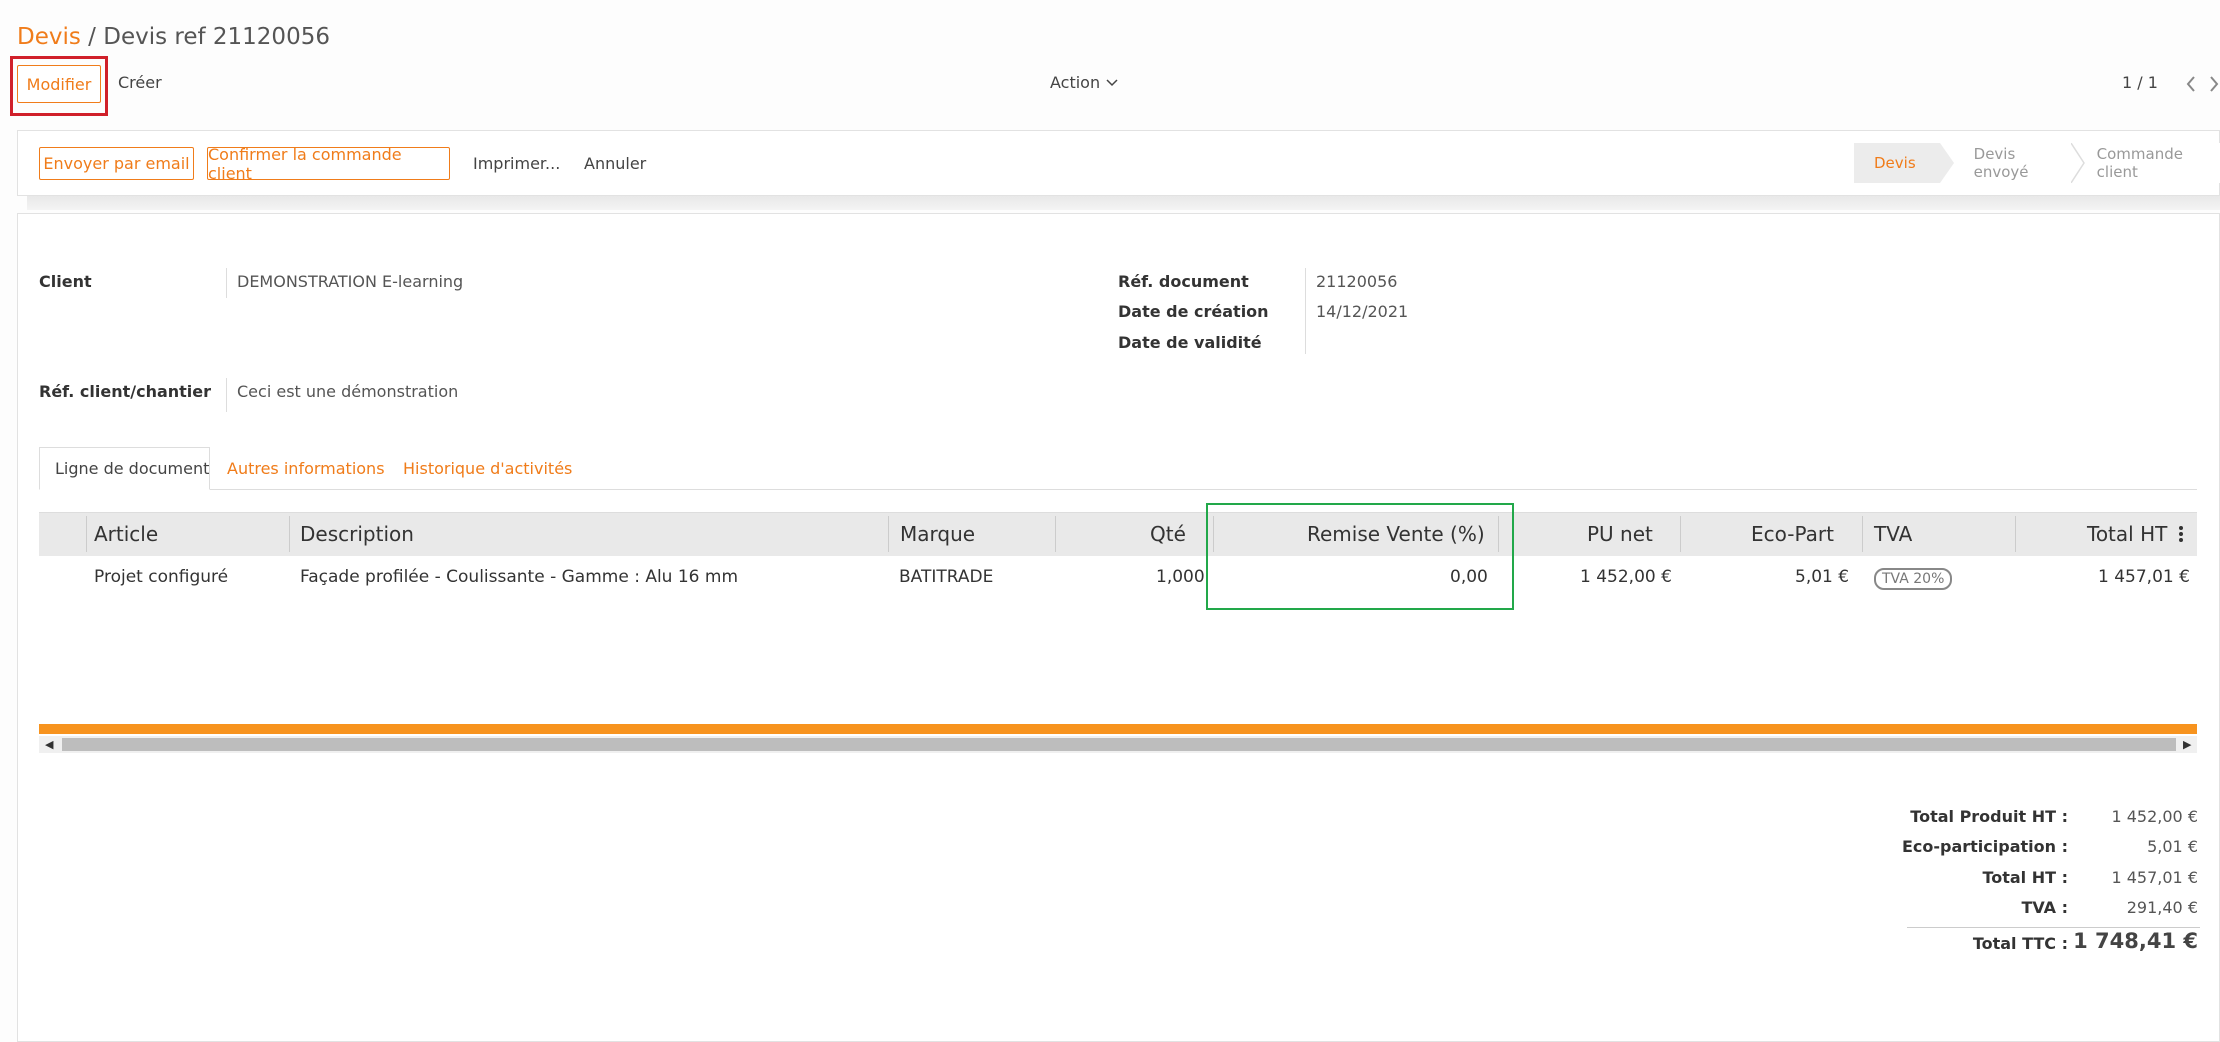 The height and width of the screenshot is (1042, 2220). Describe the element at coordinates (1989, 816) in the screenshot. I see `total-product-ht-label: Total Produit HT :` at that location.